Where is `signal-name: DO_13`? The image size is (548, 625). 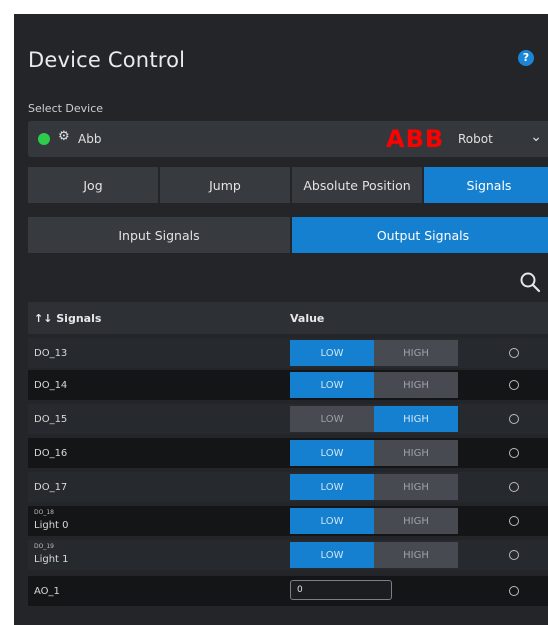 signal-name: DO_13 is located at coordinates (51, 353).